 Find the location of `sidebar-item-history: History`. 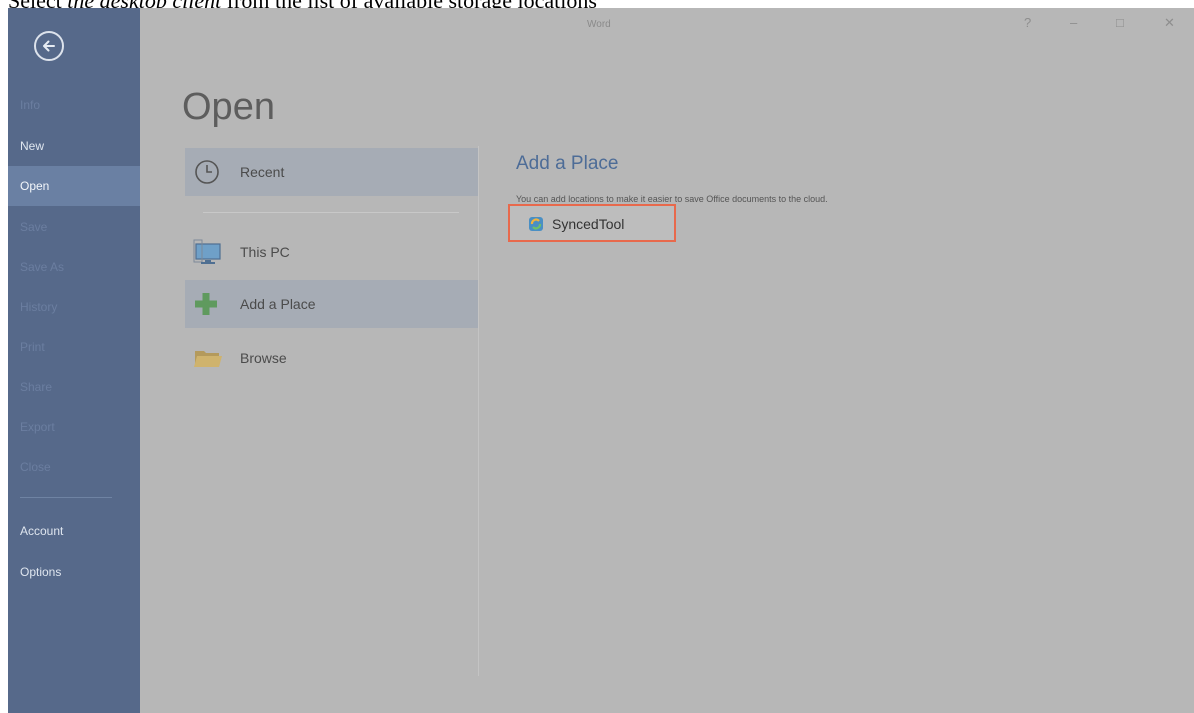

sidebar-item-history: History is located at coordinates (74, 307).